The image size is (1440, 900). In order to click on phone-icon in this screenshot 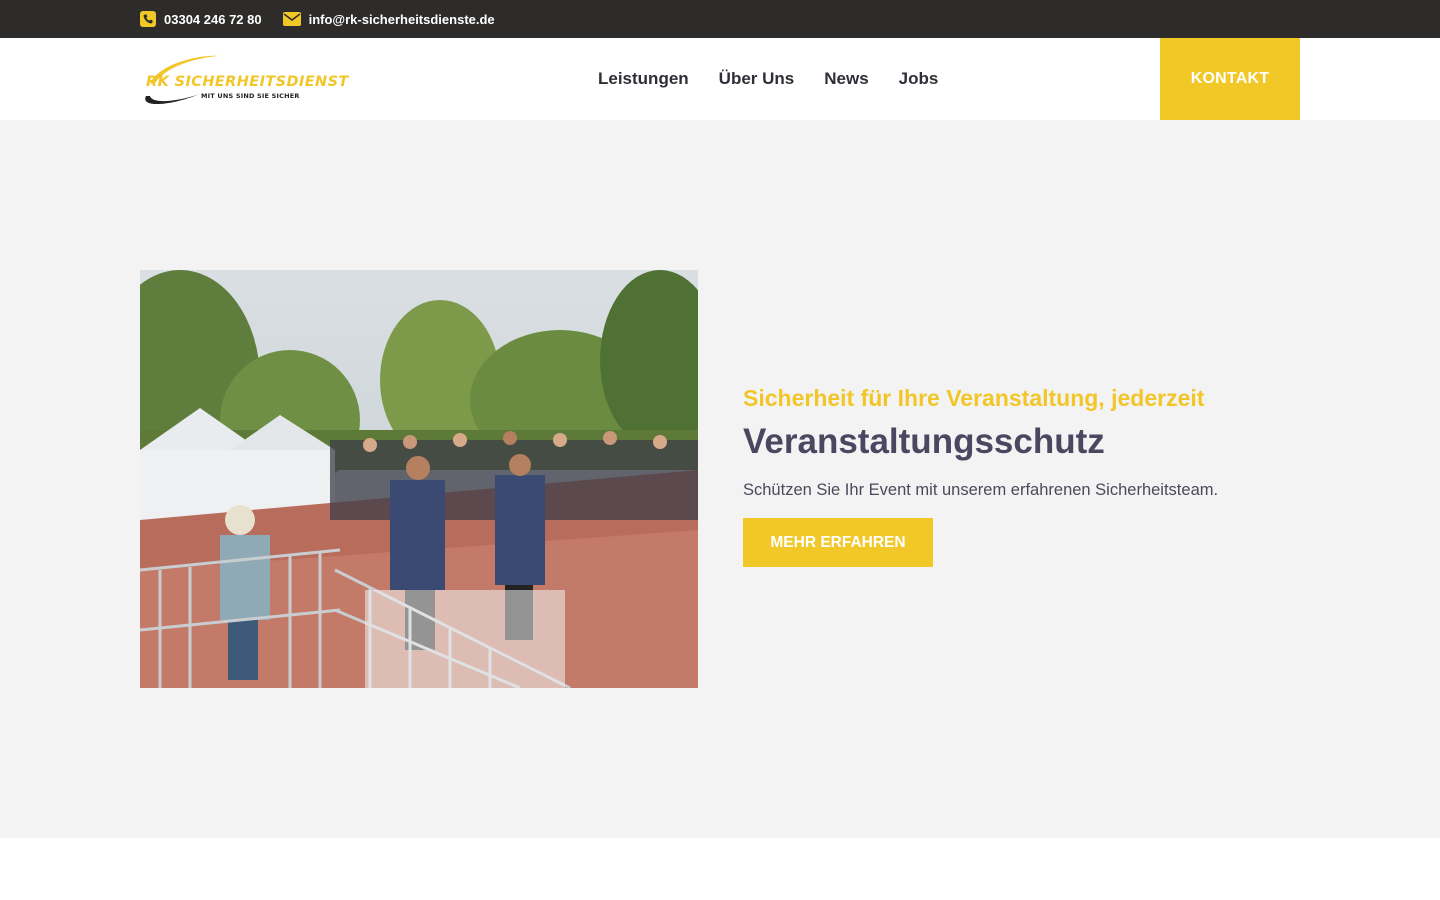, I will do `click(148, 19)`.